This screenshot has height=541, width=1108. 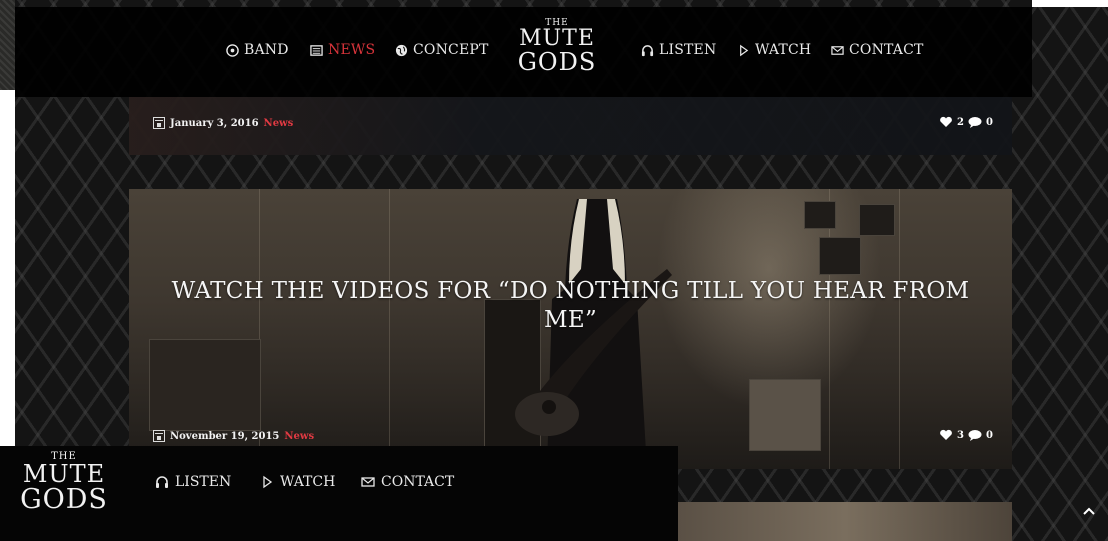 What do you see at coordinates (451, 50) in the screenshot?
I see `nav-item-label: CONCEPT` at bounding box center [451, 50].